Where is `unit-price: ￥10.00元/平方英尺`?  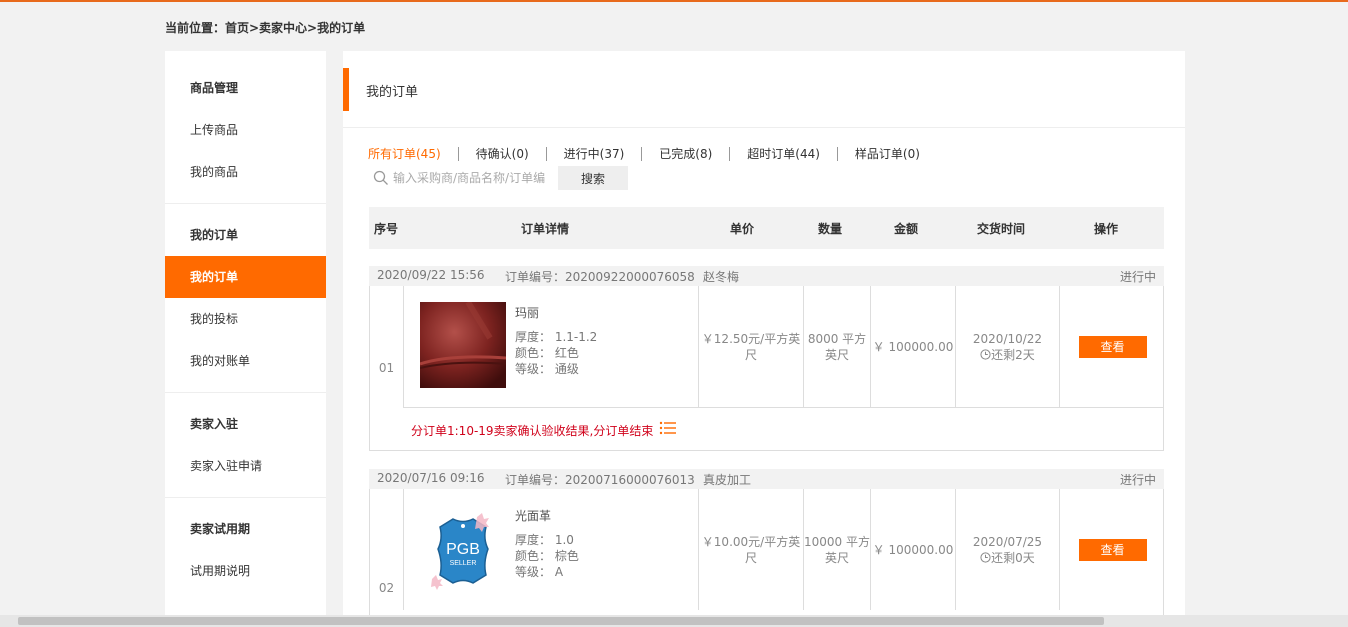
unit-price: ￥10.00元/平方英尺 is located at coordinates (750, 549).